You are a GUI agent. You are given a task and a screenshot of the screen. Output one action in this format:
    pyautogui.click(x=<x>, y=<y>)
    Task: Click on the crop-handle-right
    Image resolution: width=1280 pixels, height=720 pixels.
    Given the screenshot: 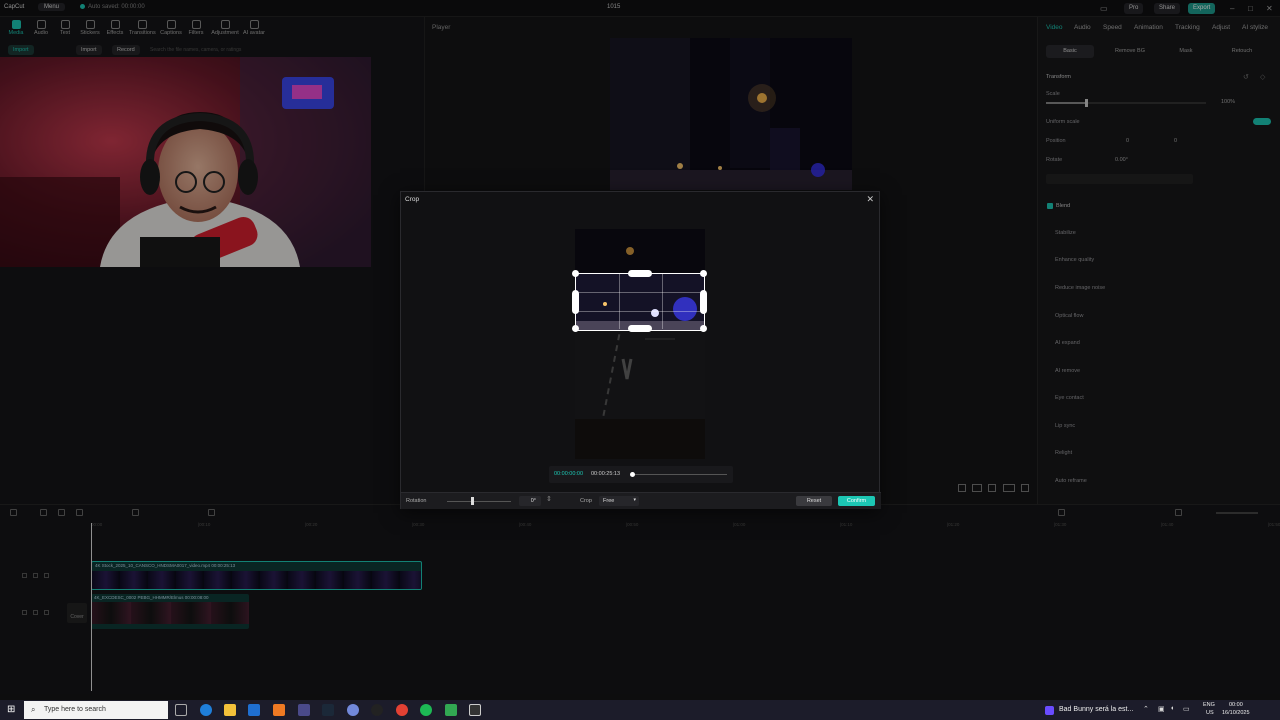 What is the action you would take?
    pyautogui.click(x=703, y=302)
    